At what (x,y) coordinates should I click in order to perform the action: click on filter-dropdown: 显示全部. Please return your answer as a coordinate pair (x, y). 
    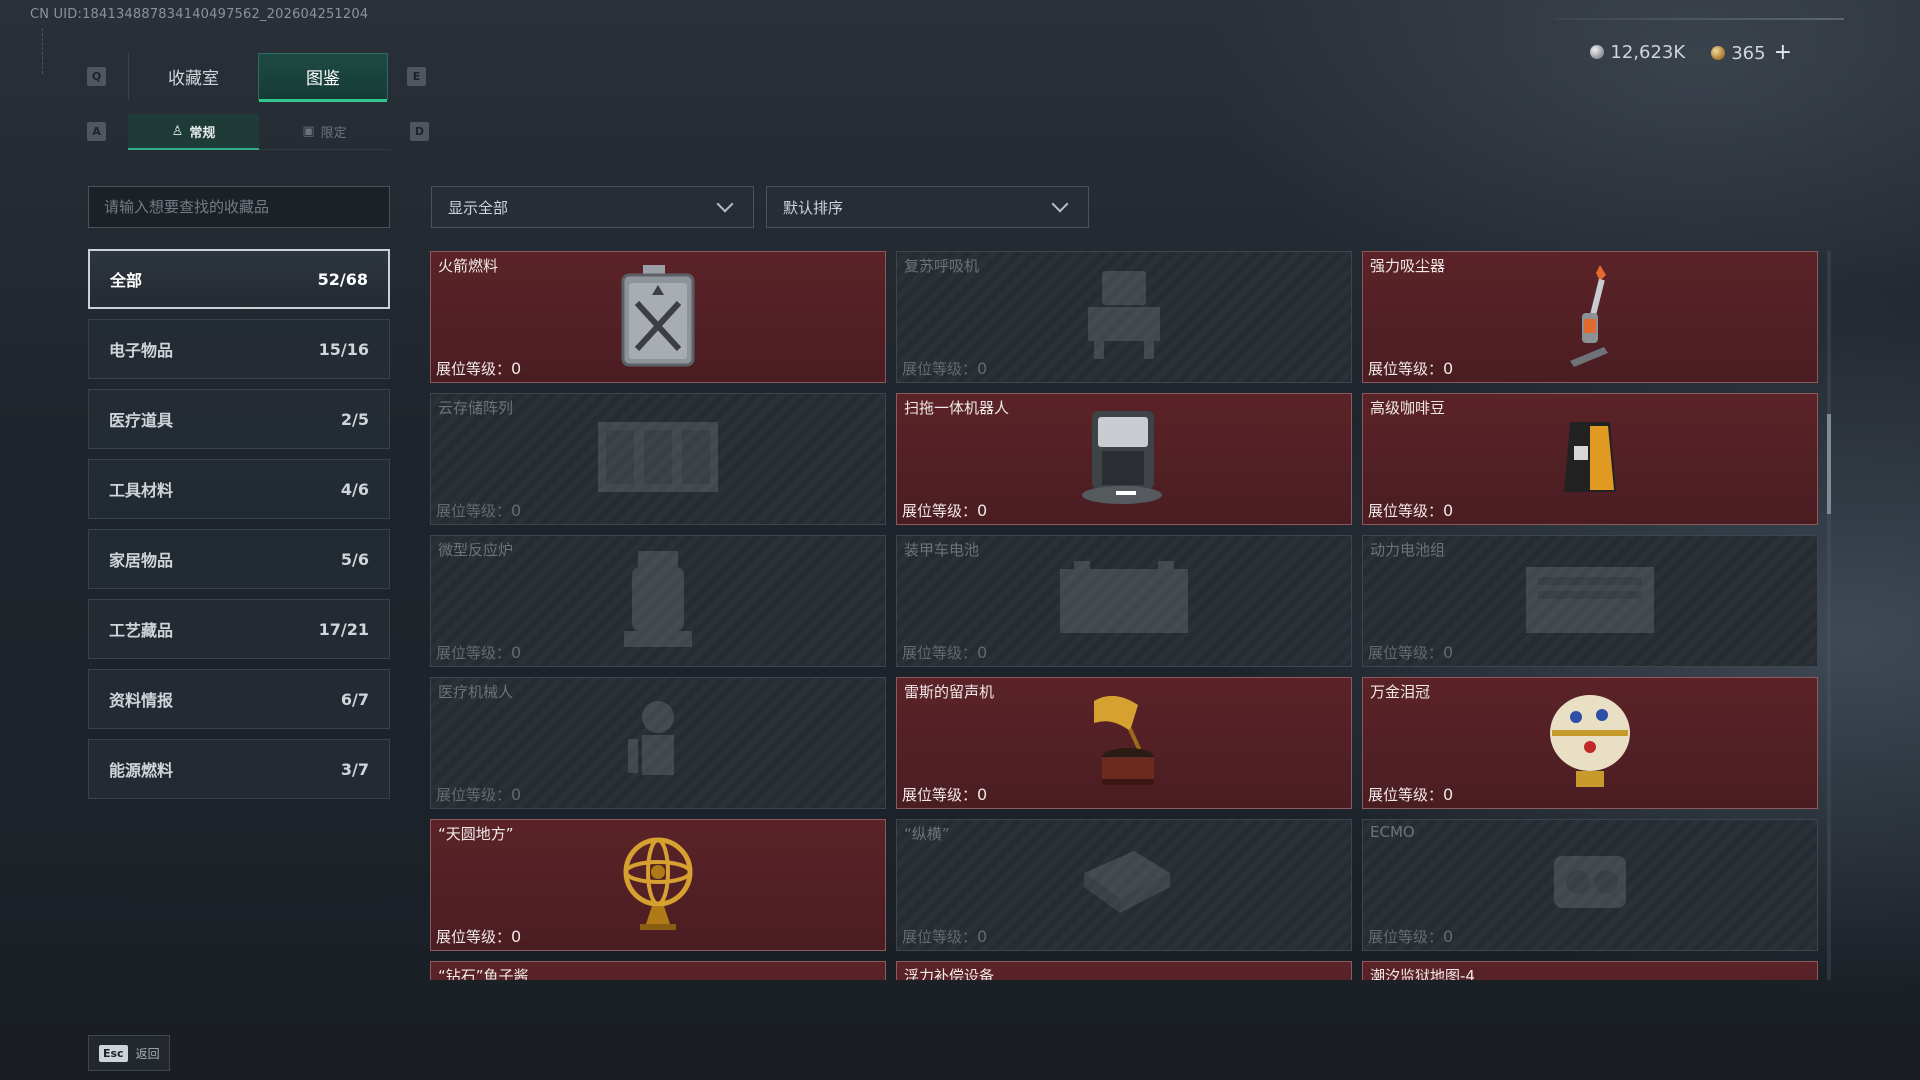
    Looking at the image, I should click on (592, 207).